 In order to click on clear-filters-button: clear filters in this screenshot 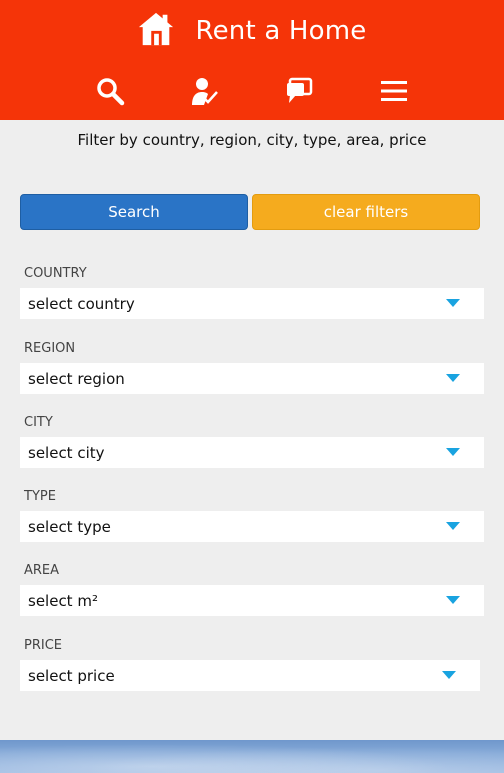, I will do `click(366, 212)`.